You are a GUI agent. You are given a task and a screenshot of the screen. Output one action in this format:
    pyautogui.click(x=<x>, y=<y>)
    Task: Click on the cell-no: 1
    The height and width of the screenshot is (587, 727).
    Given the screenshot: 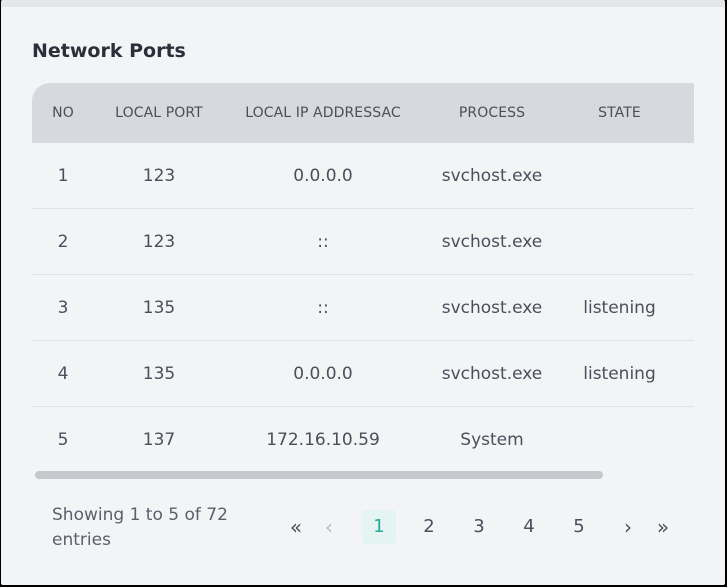 What is the action you would take?
    pyautogui.click(x=63, y=175)
    